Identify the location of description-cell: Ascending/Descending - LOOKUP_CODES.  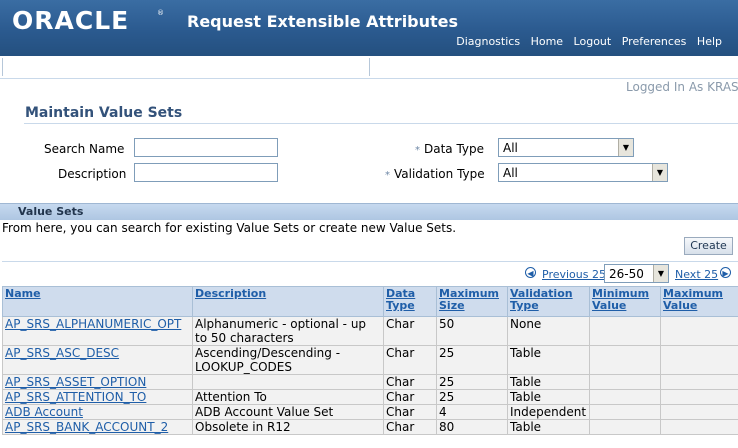
(288, 360).